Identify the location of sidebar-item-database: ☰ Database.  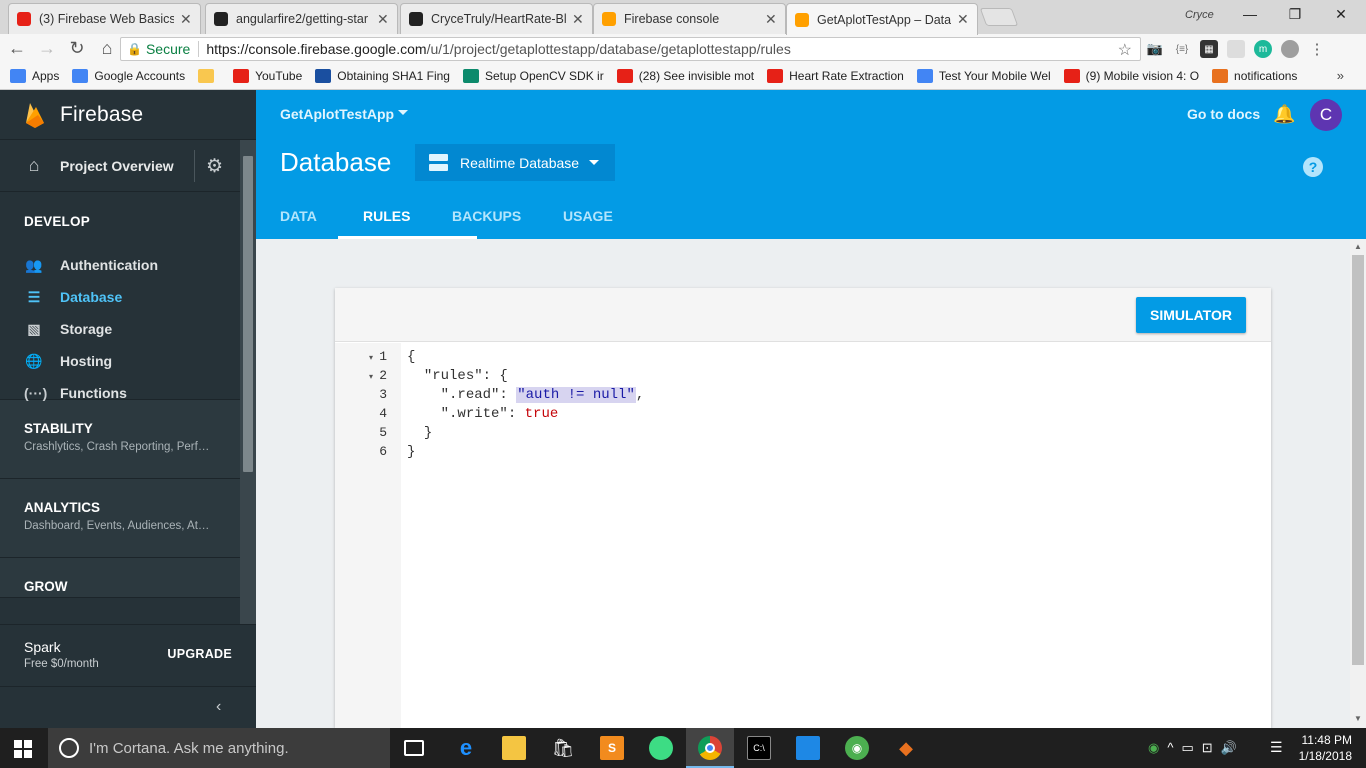
(128, 297).